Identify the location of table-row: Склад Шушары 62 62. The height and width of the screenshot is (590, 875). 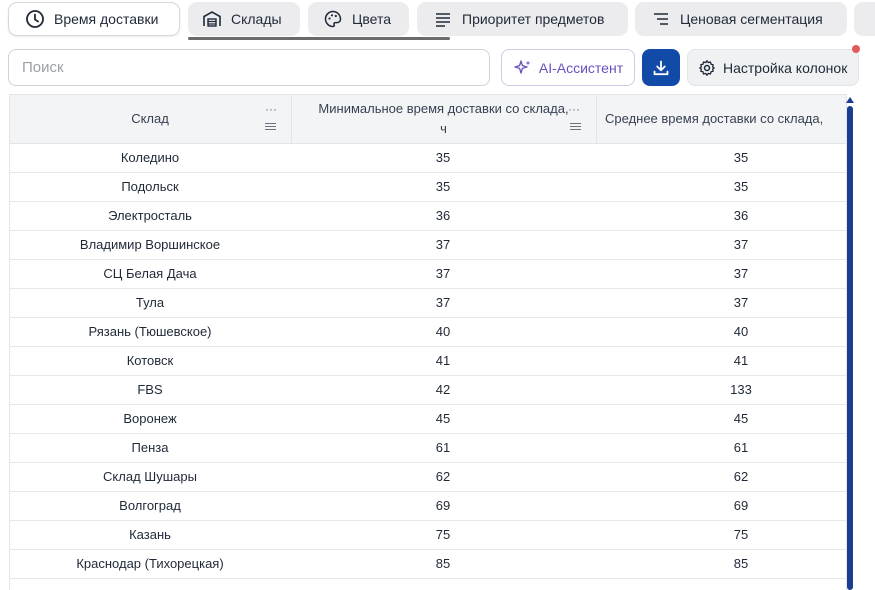
(428, 477).